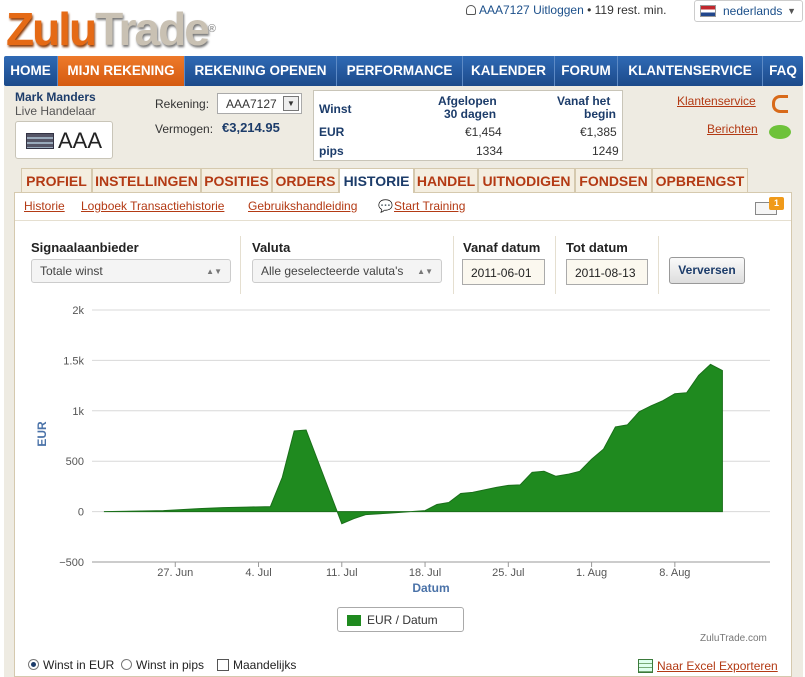 The width and height of the screenshot is (805, 677). I want to click on excel-export-link: Naar Excel Exporteren, so click(717, 666).